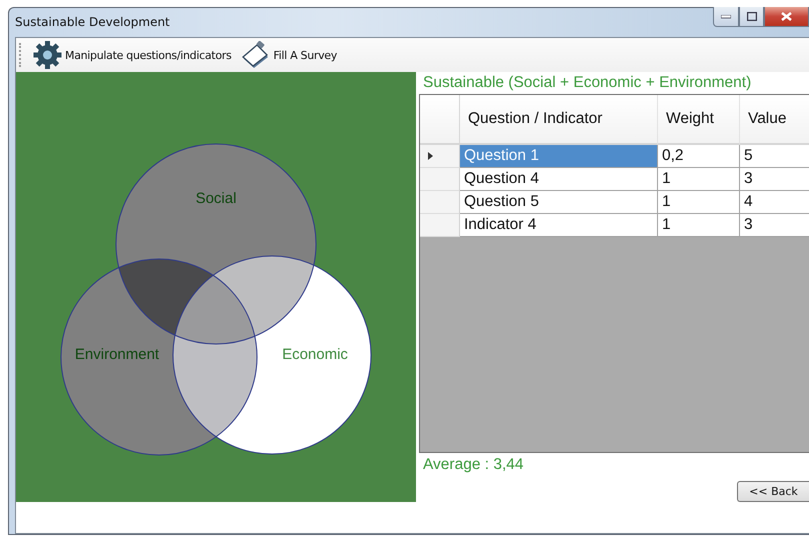 This screenshot has height=537, width=809. What do you see at coordinates (47, 55) in the screenshot?
I see `gear-icon` at bounding box center [47, 55].